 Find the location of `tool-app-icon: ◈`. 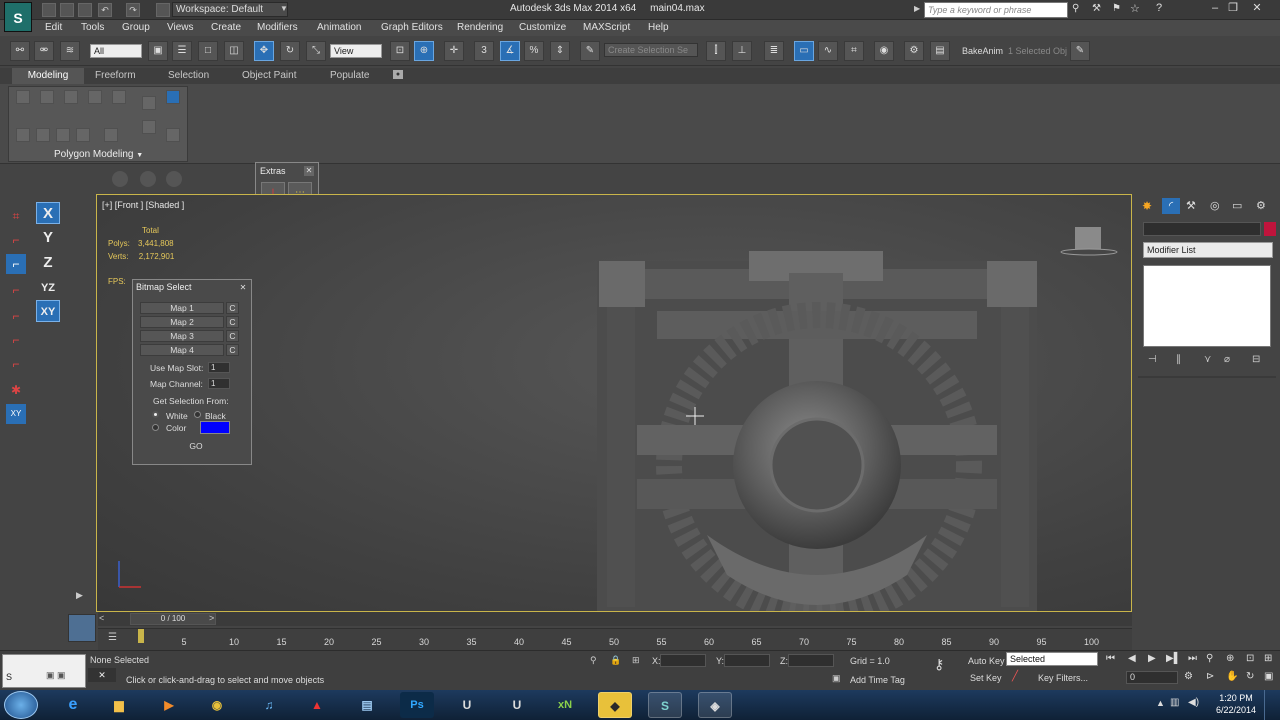

tool-app-icon: ◈ is located at coordinates (715, 705).